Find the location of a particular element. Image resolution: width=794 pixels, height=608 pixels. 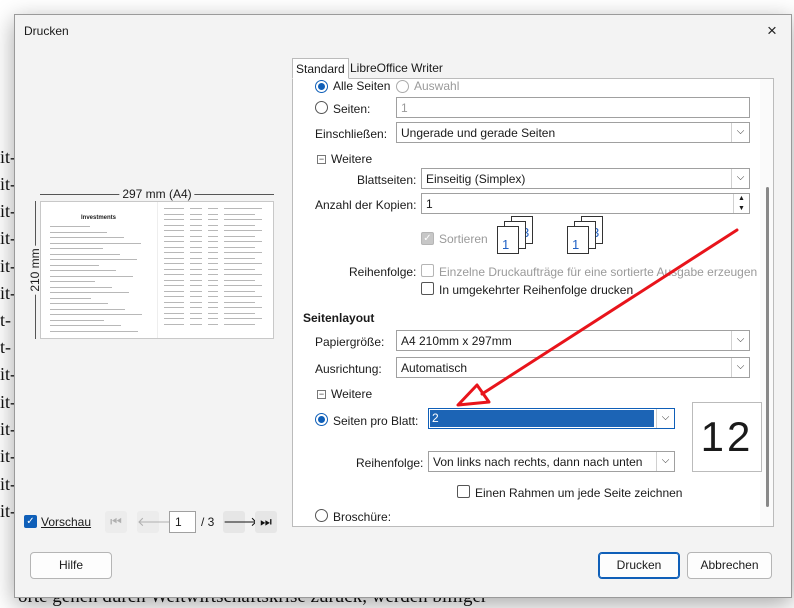

scrollbar-thumb is located at coordinates (767, 347).